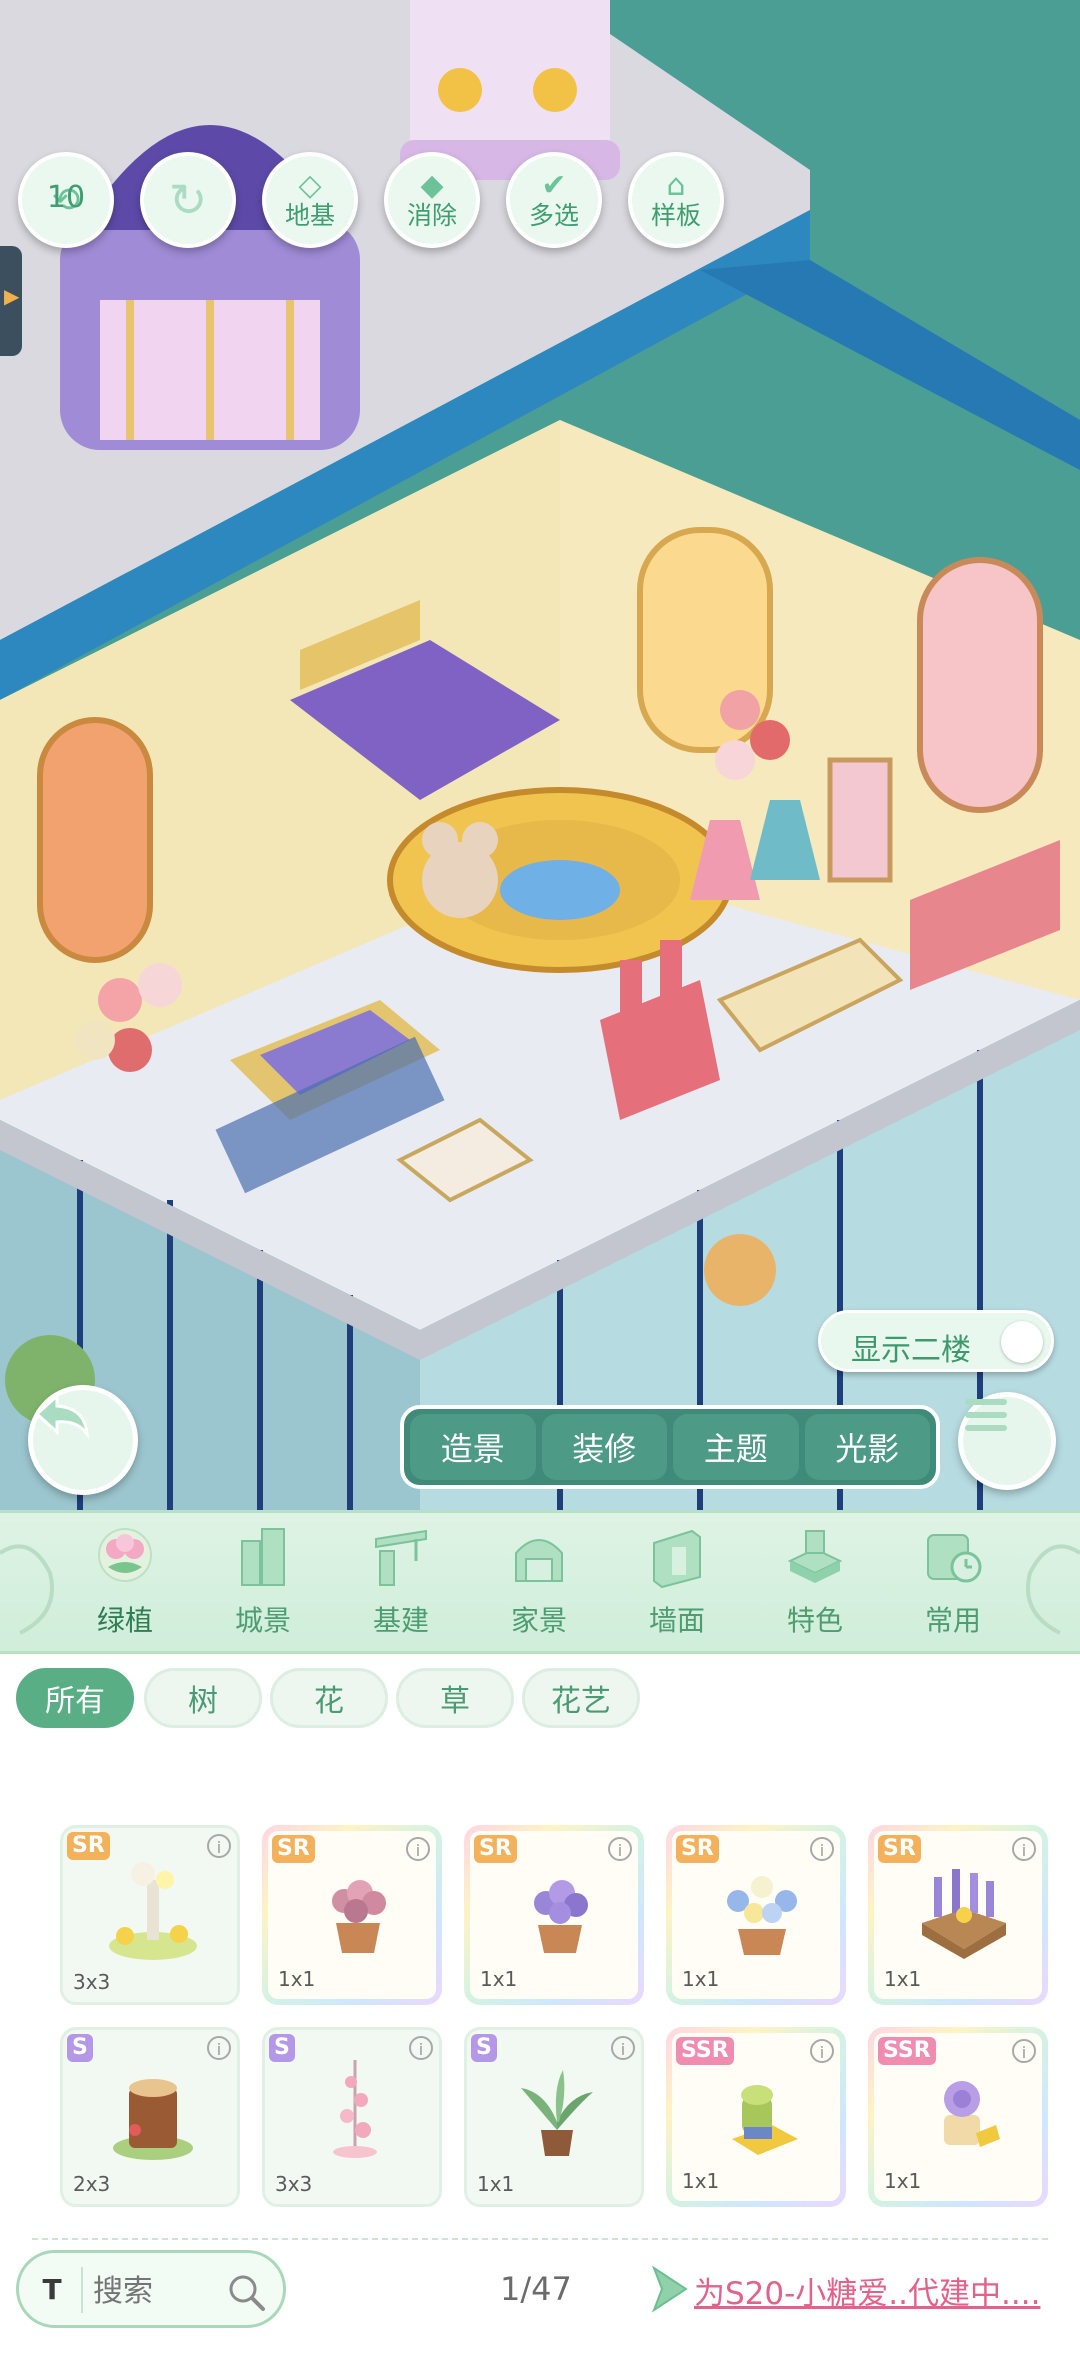  I want to click on filter-grass: 草, so click(455, 1698).